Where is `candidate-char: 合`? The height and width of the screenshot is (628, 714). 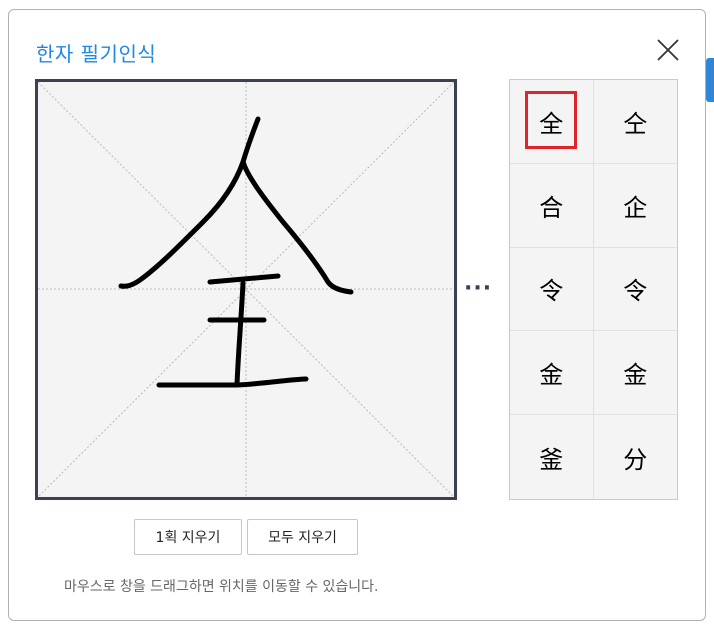 candidate-char: 合 is located at coordinates (551, 207).